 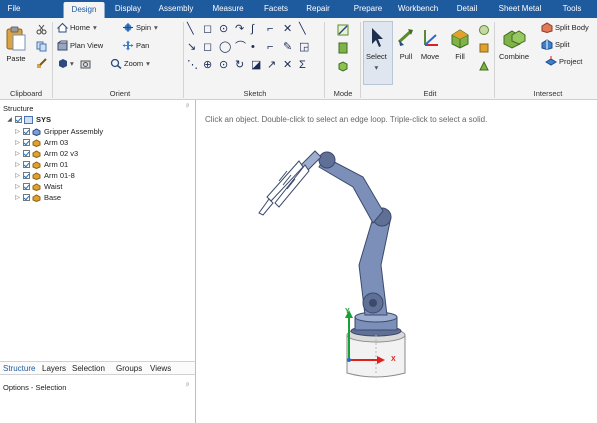 I want to click on orient-options-button: ▾, so click(x=75, y=63).